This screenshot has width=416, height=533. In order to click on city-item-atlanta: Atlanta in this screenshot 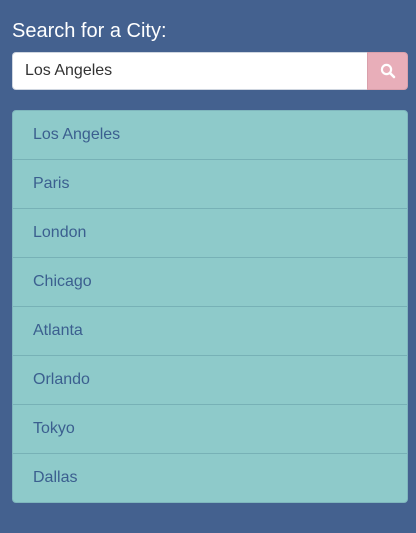, I will do `click(210, 331)`.